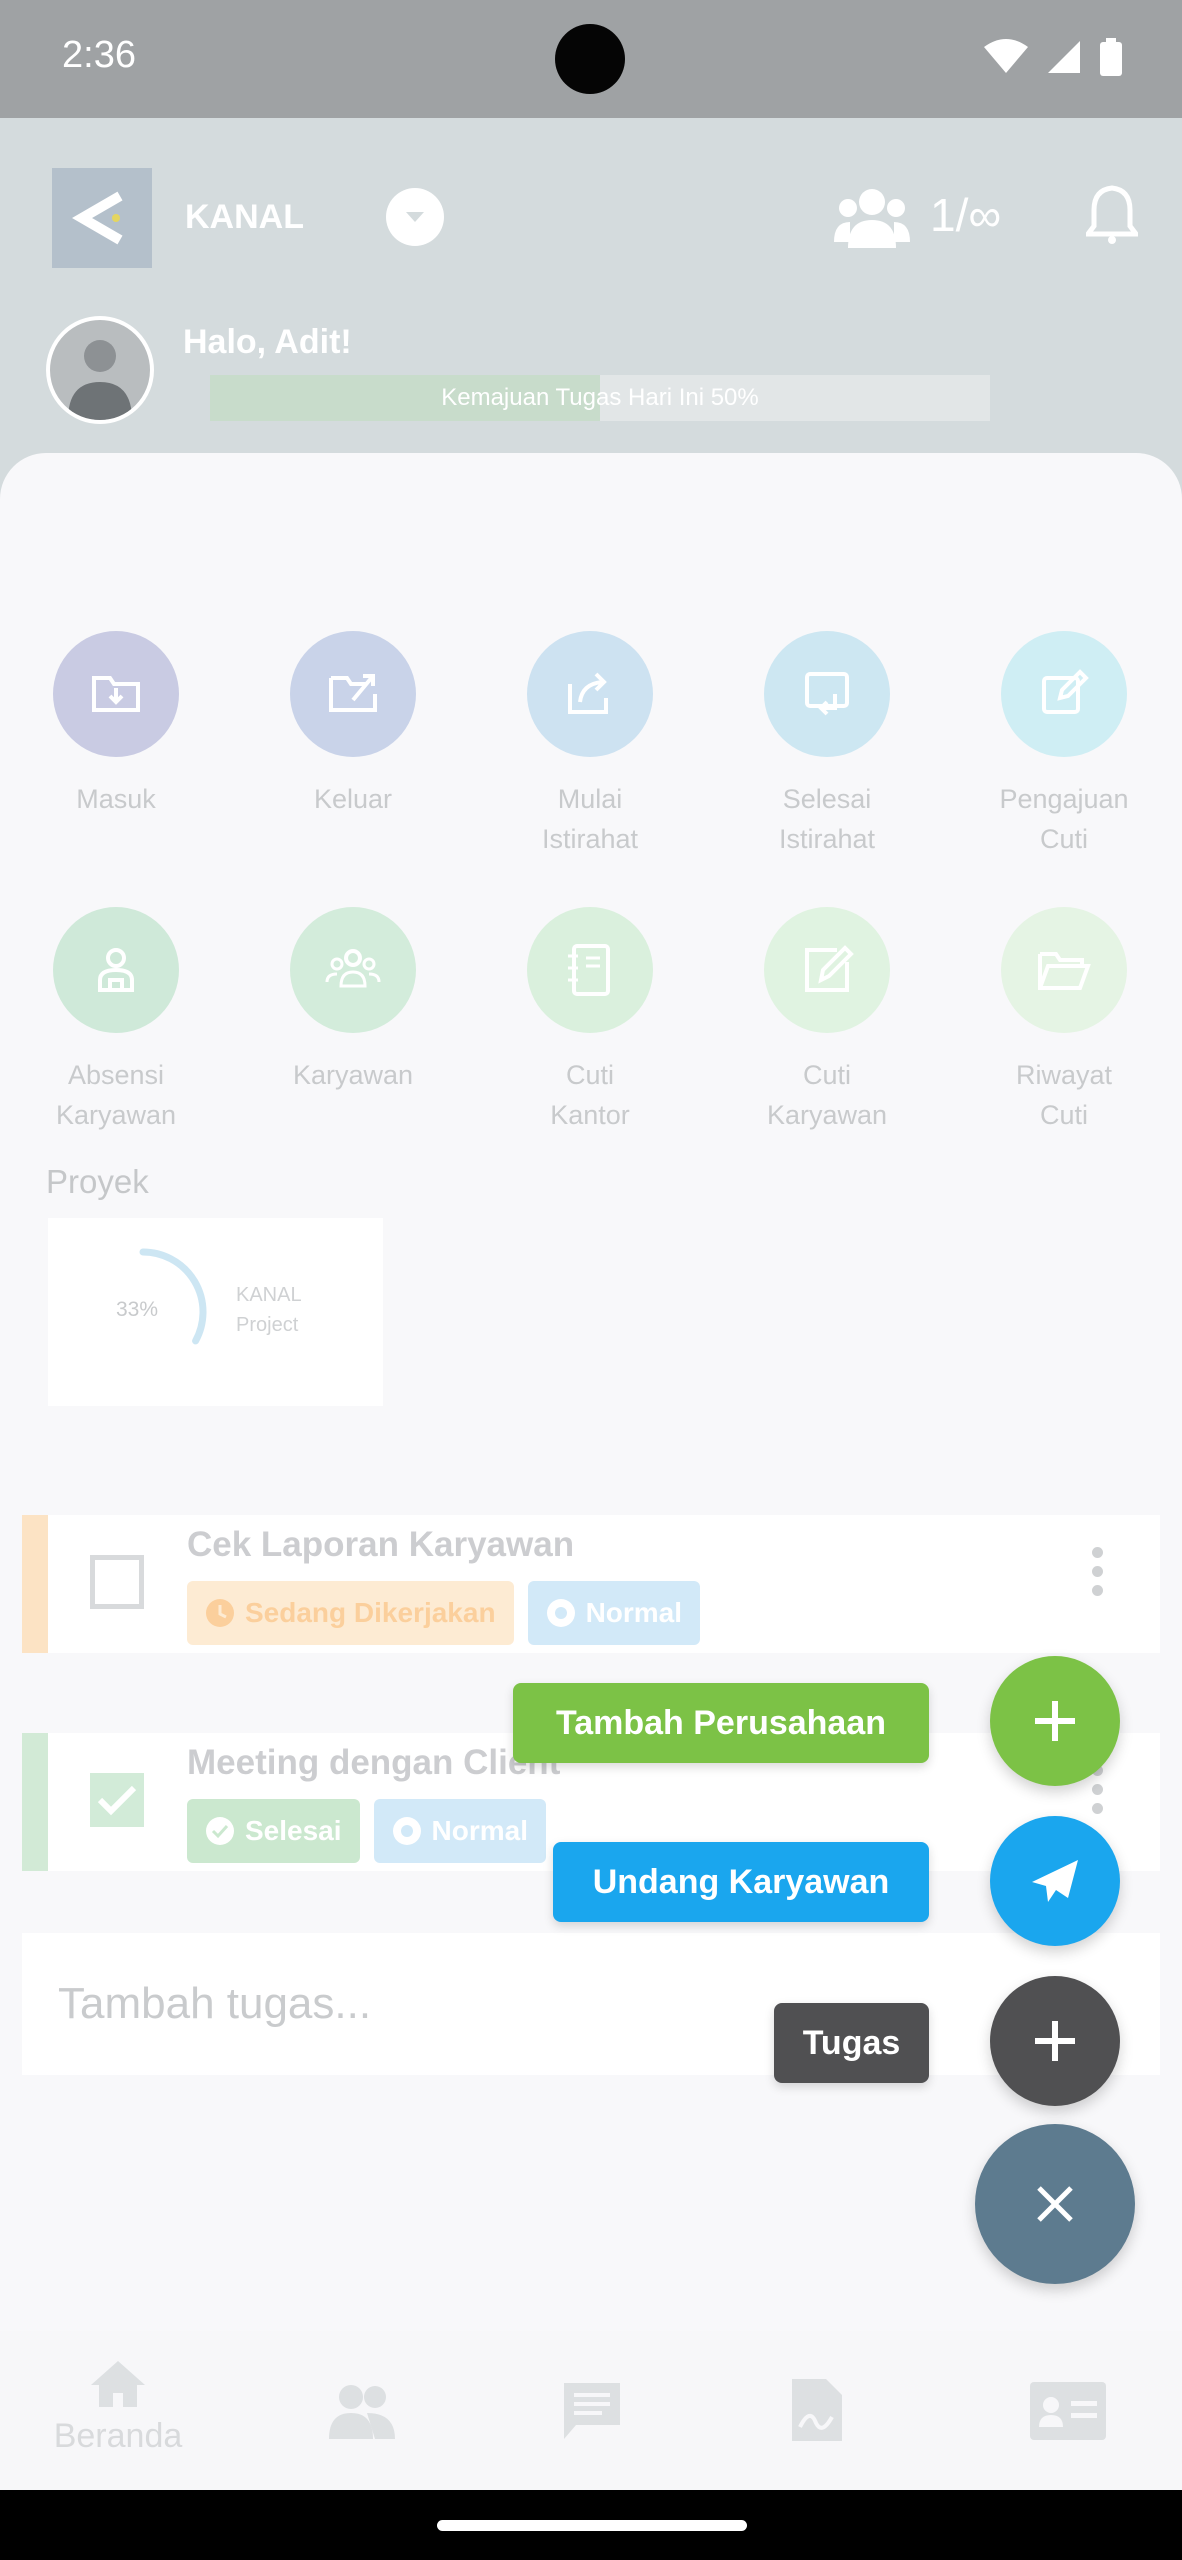  I want to click on close-icon, so click(1055, 2204).